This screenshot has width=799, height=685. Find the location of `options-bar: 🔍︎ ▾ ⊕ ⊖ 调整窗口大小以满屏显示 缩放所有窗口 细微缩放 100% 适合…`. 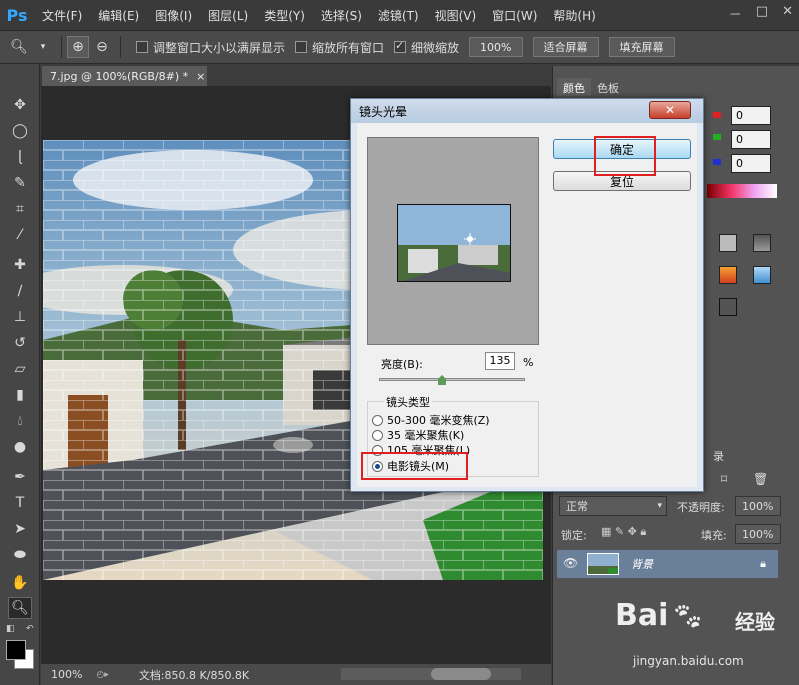

options-bar: 🔍︎ ▾ ⊕ ⊖ 调整窗口大小以满屏显示 缩放所有窗口 细微缩放 100% 适合… is located at coordinates (399, 47).